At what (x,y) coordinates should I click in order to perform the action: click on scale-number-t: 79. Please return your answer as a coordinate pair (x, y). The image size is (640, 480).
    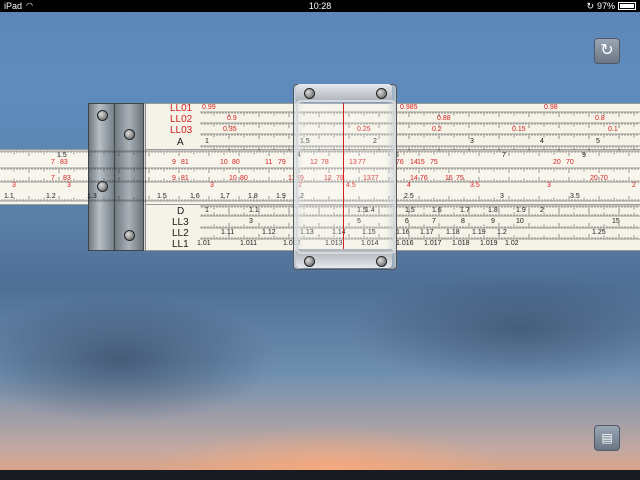
    Looking at the image, I should click on (282, 162).